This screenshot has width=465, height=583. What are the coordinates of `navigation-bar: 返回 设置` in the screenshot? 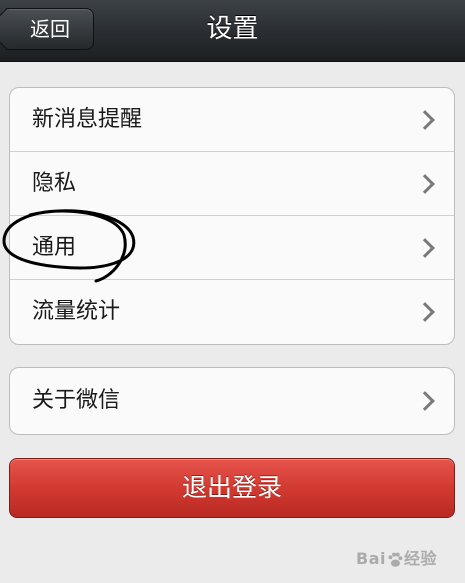 It's located at (232, 31).